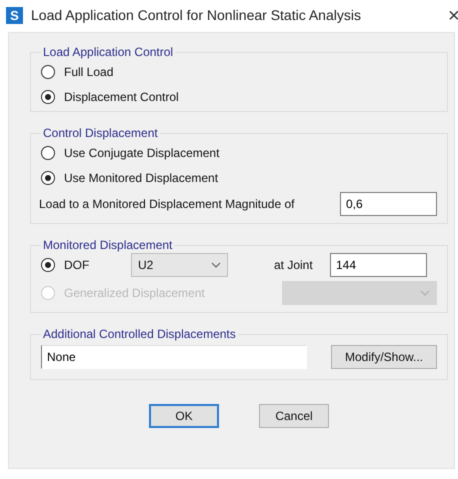  I want to click on group-title: Control Displacement, so click(100, 133).